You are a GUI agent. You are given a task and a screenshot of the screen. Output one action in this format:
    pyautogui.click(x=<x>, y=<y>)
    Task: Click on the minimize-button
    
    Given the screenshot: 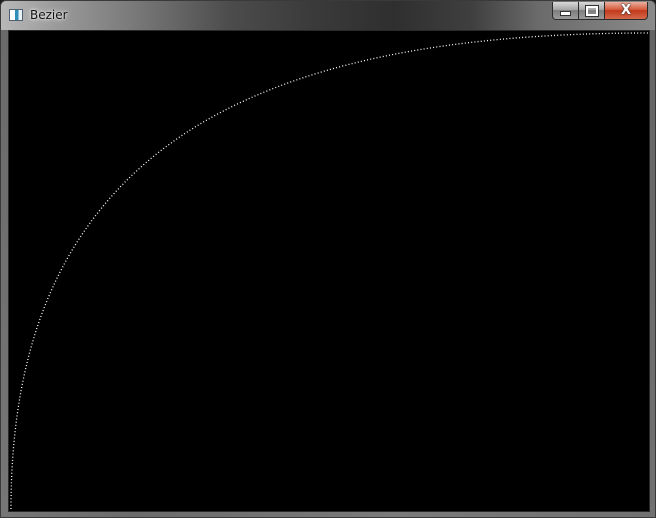 What is the action you would take?
    pyautogui.click(x=565, y=11)
    